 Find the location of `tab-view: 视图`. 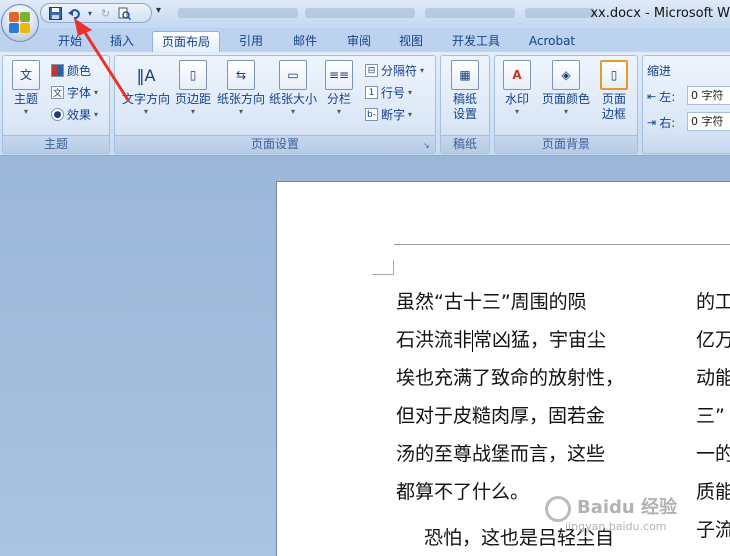

tab-view: 视图 is located at coordinates (411, 41).